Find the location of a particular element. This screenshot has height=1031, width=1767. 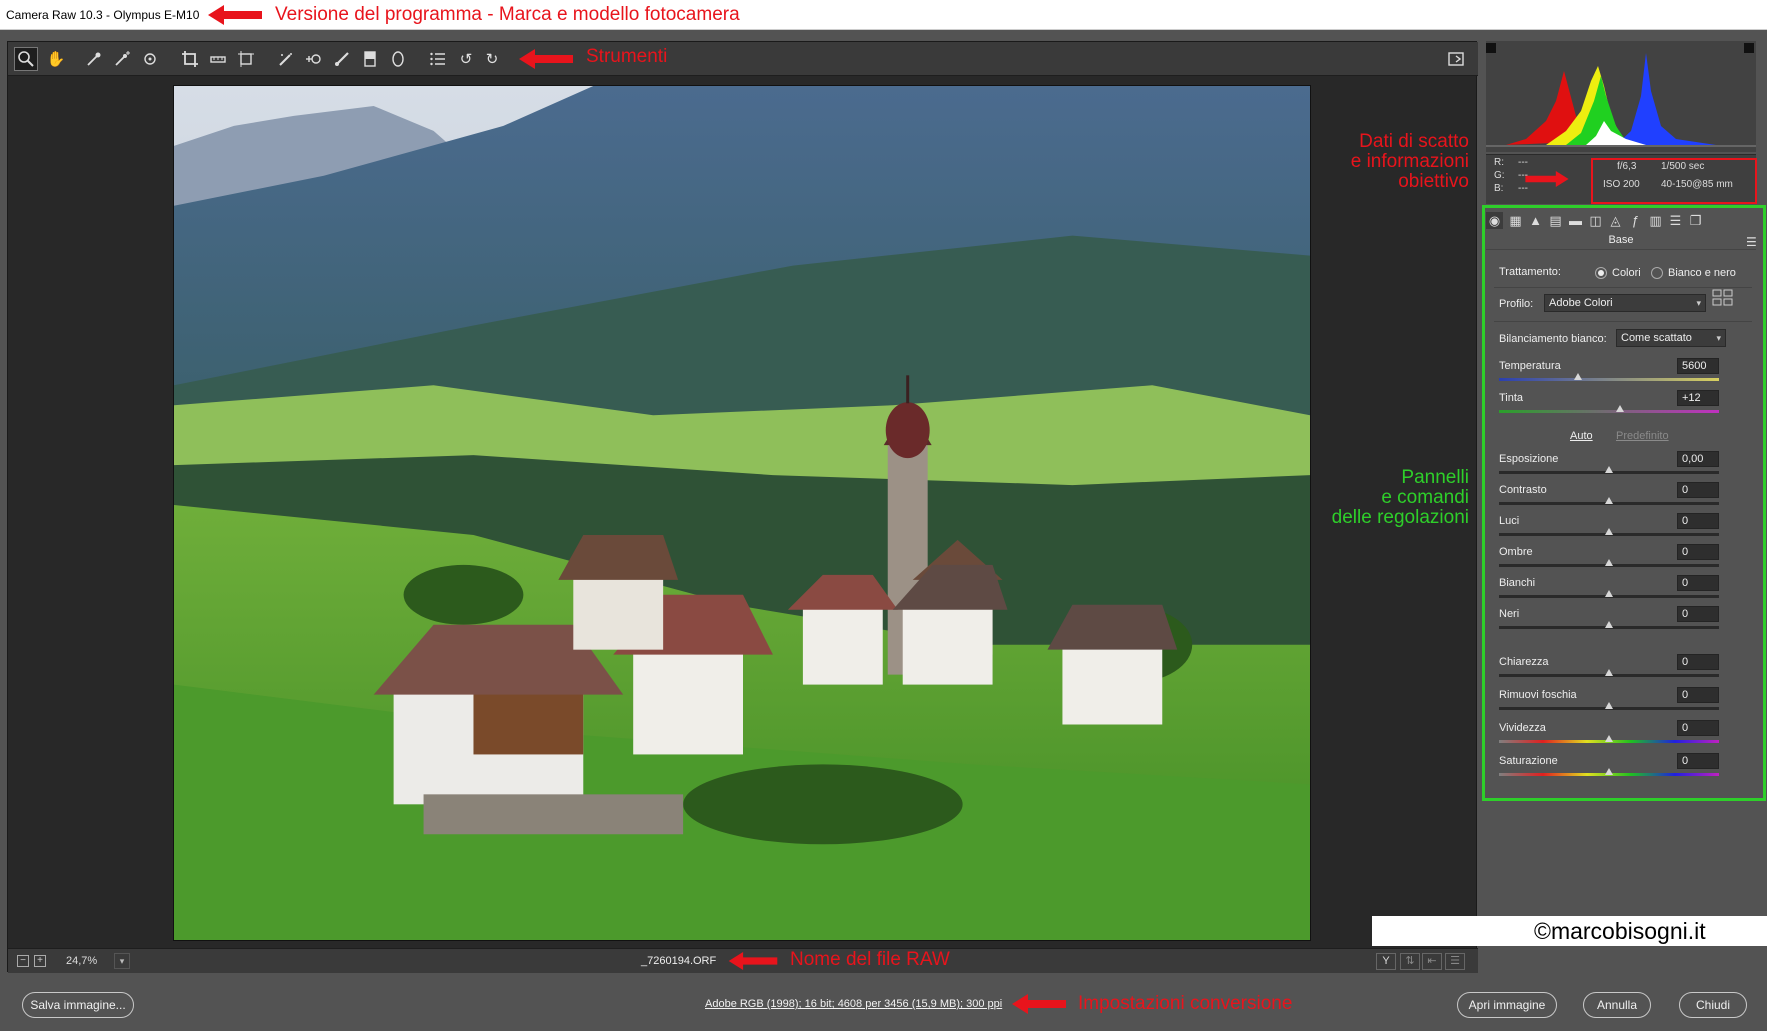

profile-value: Adobe Colori is located at coordinates (1581, 303).